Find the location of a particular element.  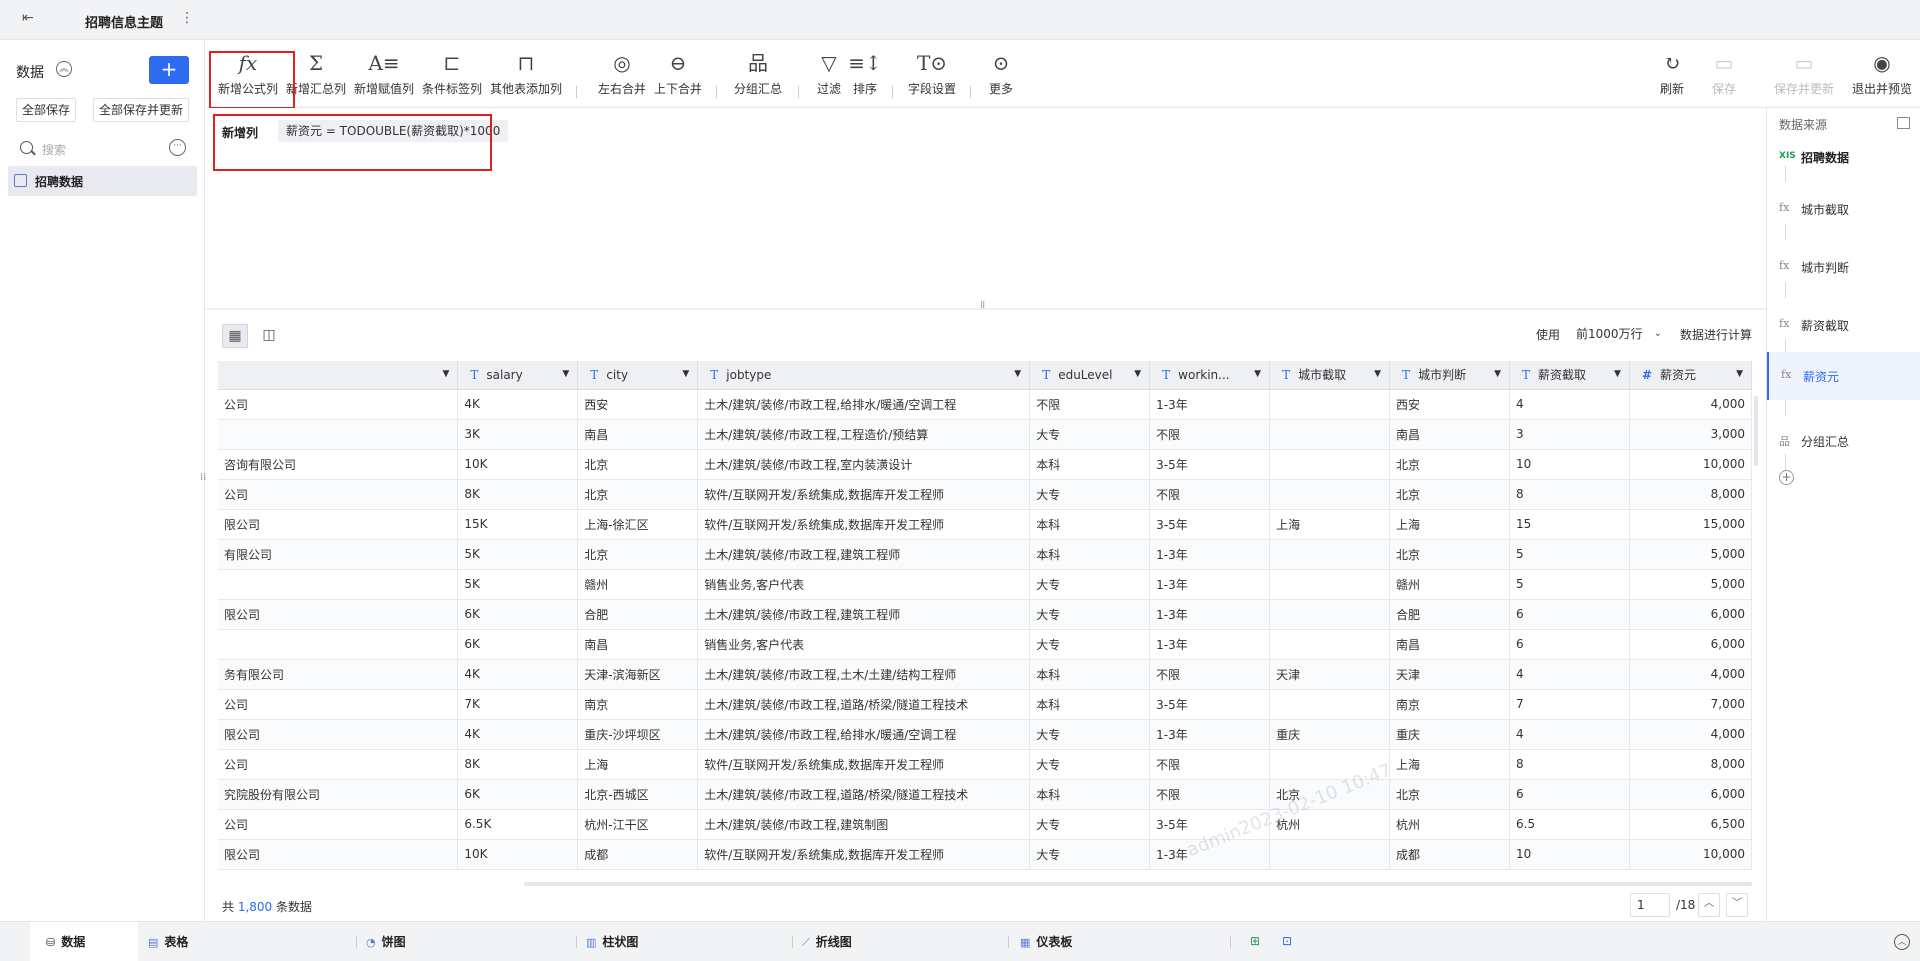

table-cell: 赣州 is located at coordinates (638, 584).